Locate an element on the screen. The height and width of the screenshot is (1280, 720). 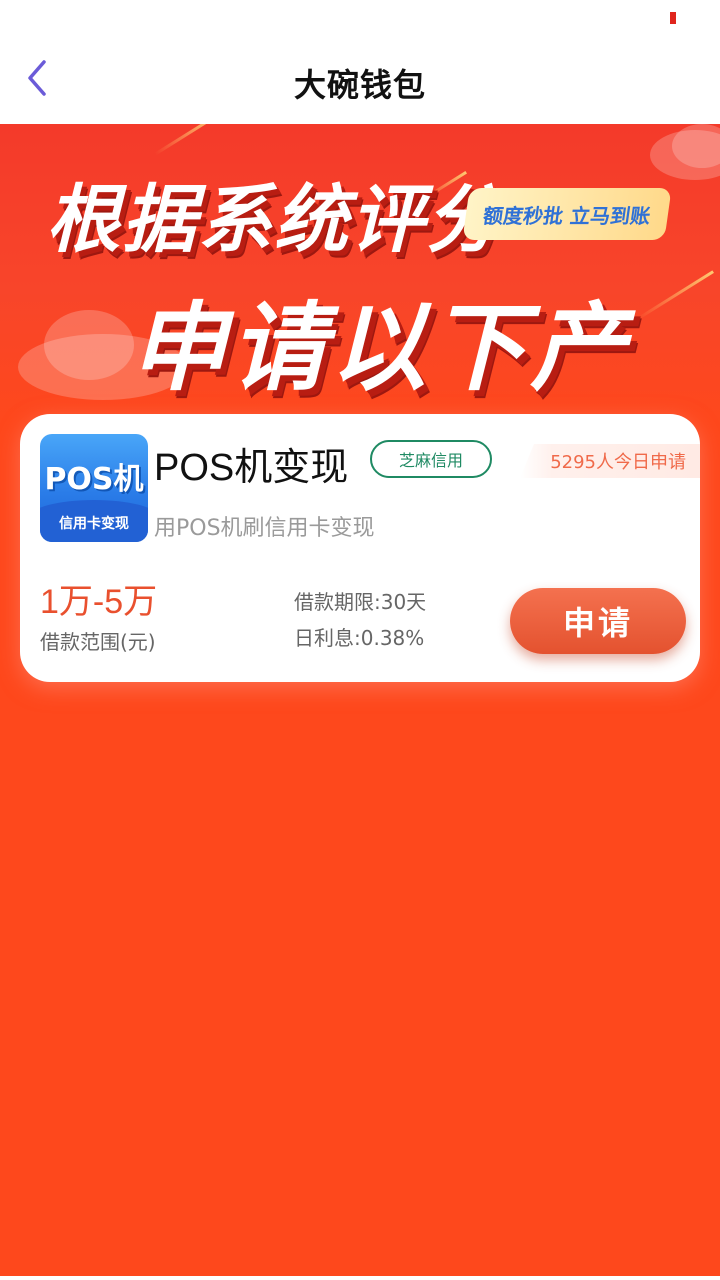
battery-icon is located at coordinates (673, 18).